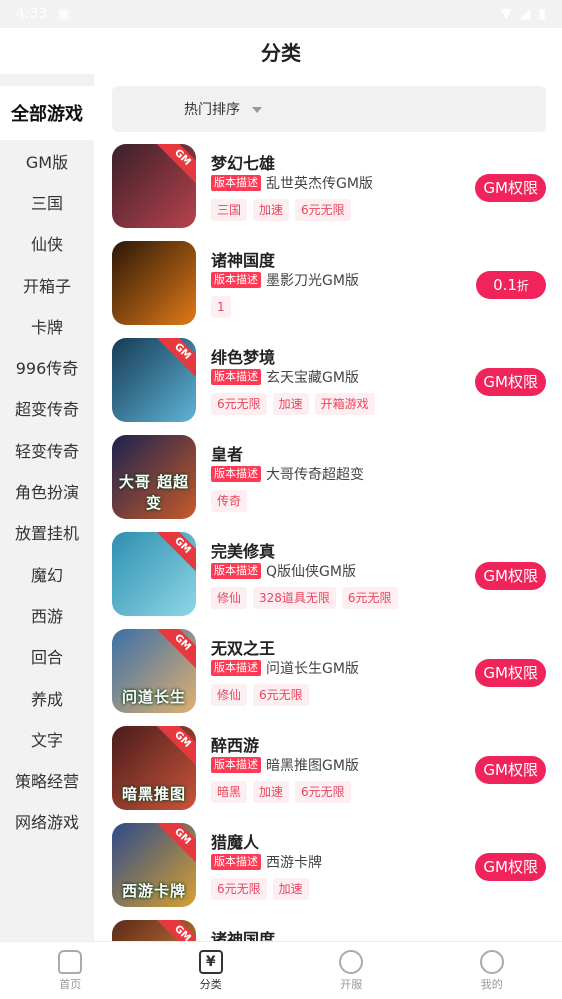 Image resolution: width=562 pixels, height=999 pixels. What do you see at coordinates (154, 492) in the screenshot?
I see `icon-art-text: 大哥 超超变` at bounding box center [154, 492].